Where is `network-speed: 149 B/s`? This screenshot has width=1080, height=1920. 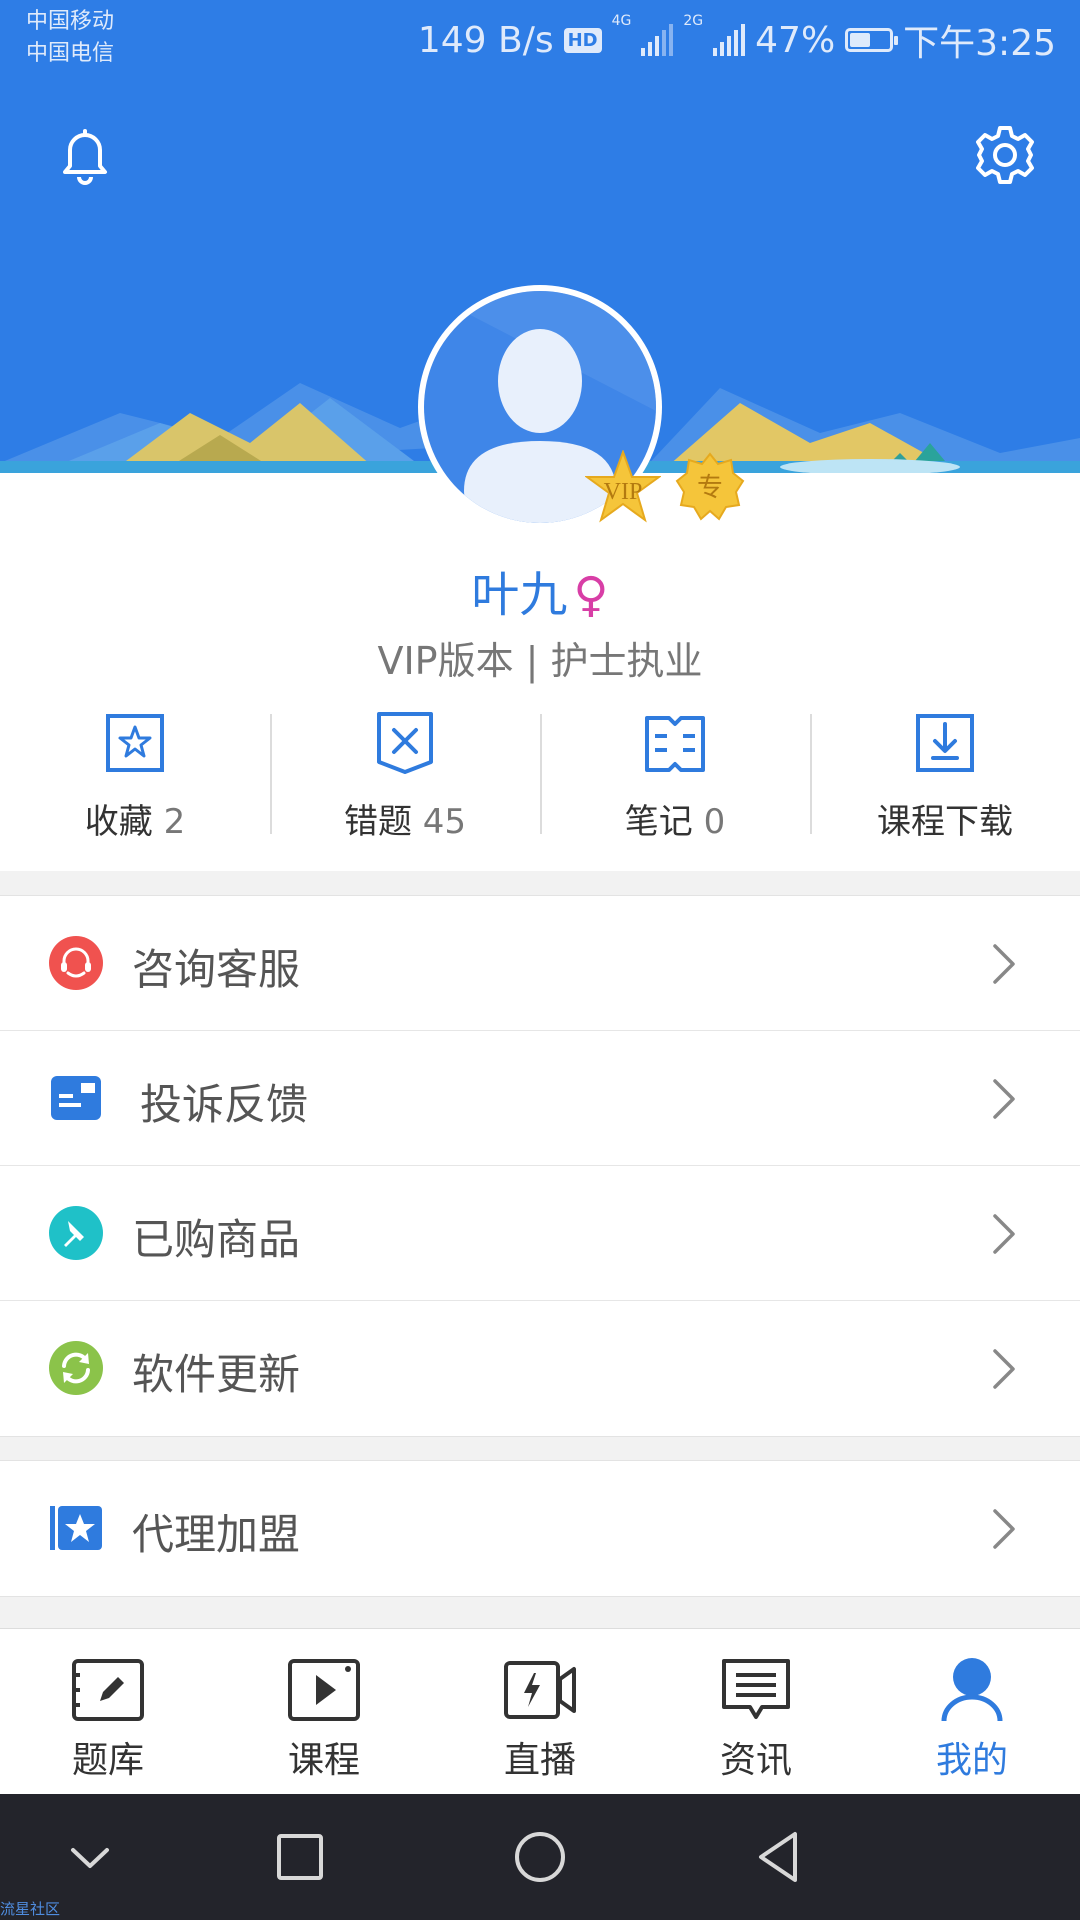
network-speed: 149 B/s is located at coordinates (485, 40).